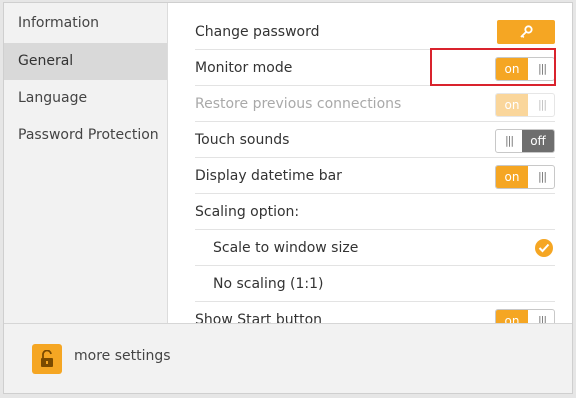  What do you see at coordinates (298, 104) in the screenshot?
I see `restore-connections-label: Restore previous connections` at bounding box center [298, 104].